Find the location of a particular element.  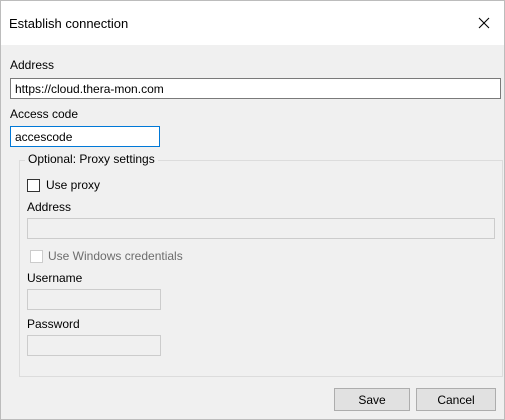

proxy-address-input is located at coordinates (261, 228).